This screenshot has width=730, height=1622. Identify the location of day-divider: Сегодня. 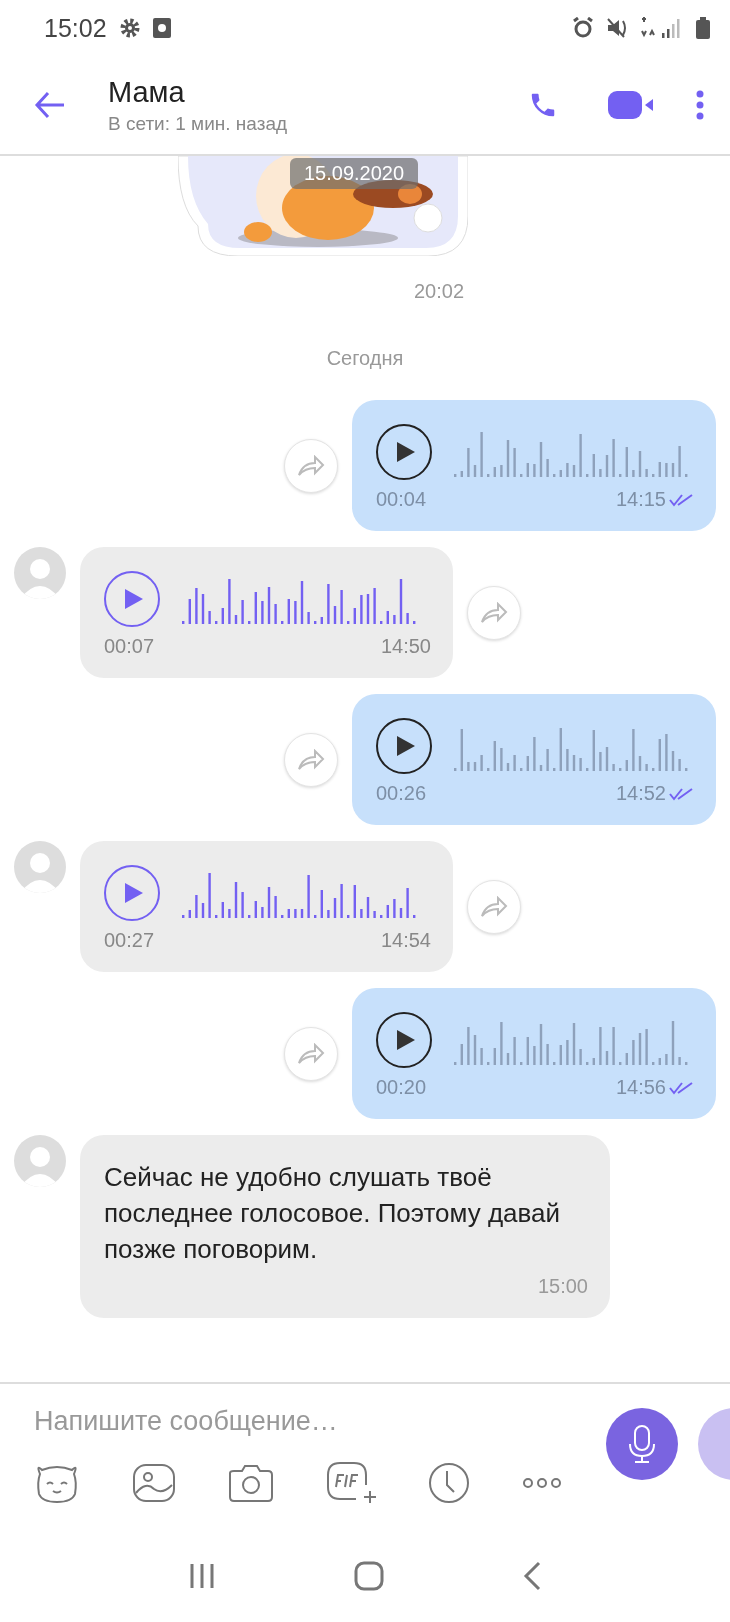
(365, 358).